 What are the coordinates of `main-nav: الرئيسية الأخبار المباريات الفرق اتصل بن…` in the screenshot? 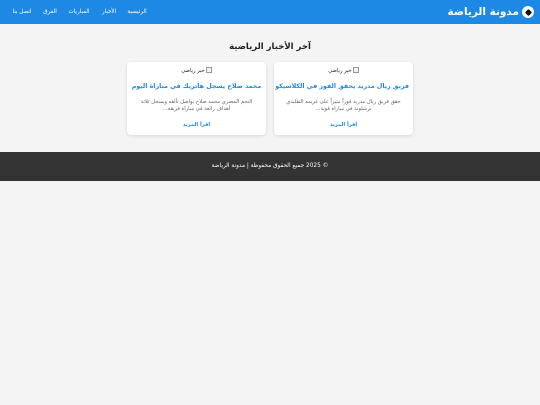 It's located at (80, 12).